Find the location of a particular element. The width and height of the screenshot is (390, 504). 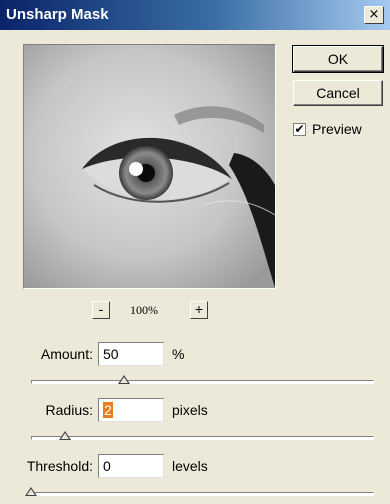

threshold-slider-thumb is located at coordinates (31, 491).